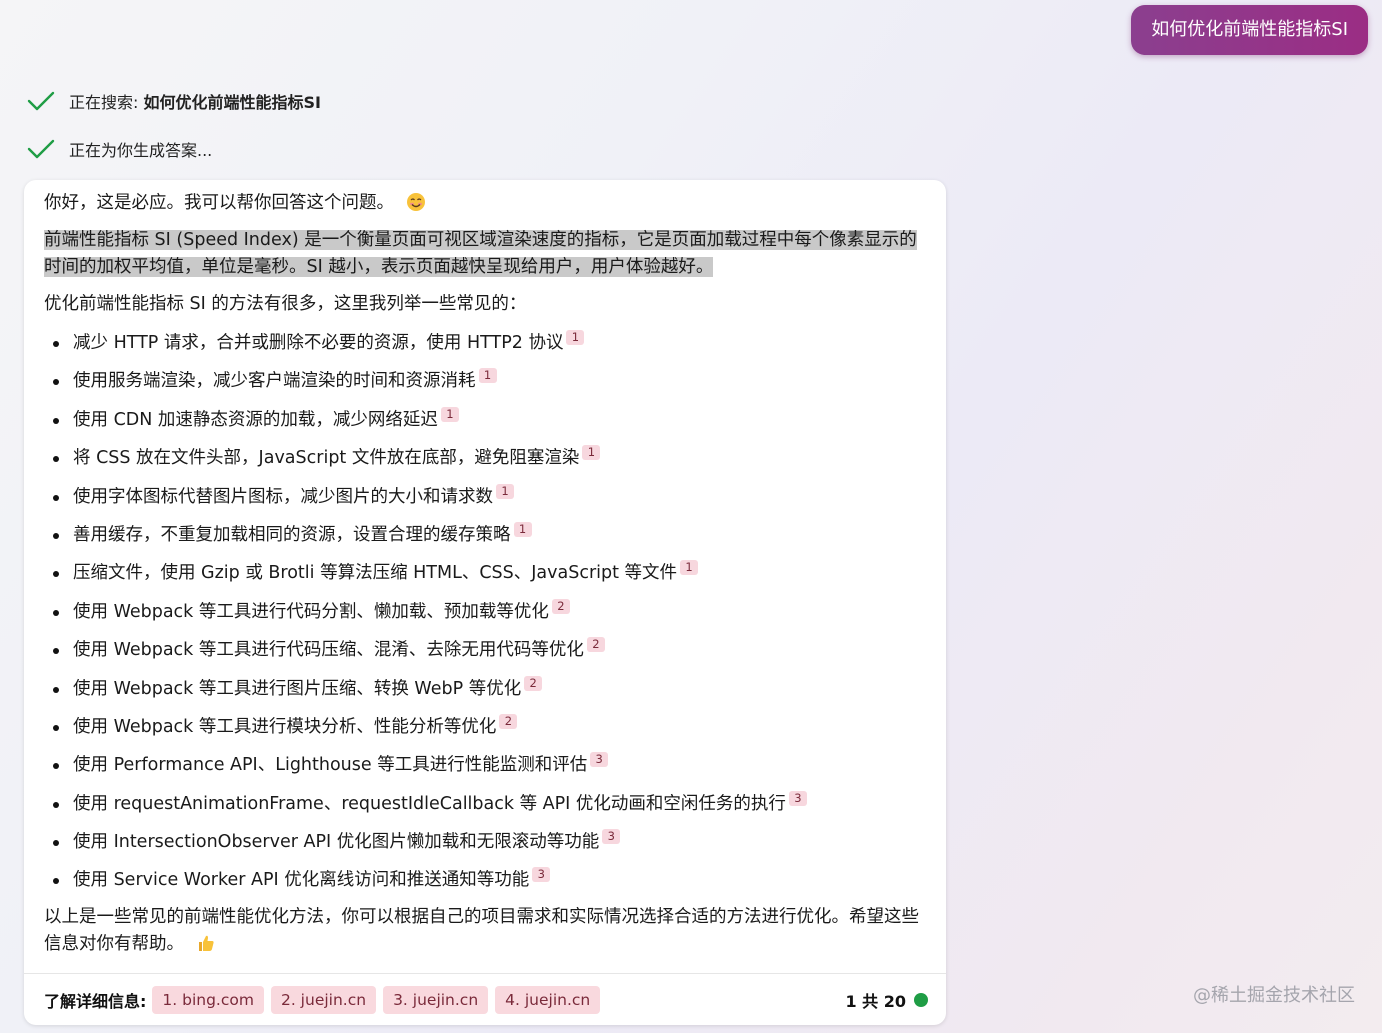  Describe the element at coordinates (328, 650) in the screenshot. I see `list-item-text: 使用 Webpack 等工具进行代码压缩、混淆、去除无用代码等优化` at that location.